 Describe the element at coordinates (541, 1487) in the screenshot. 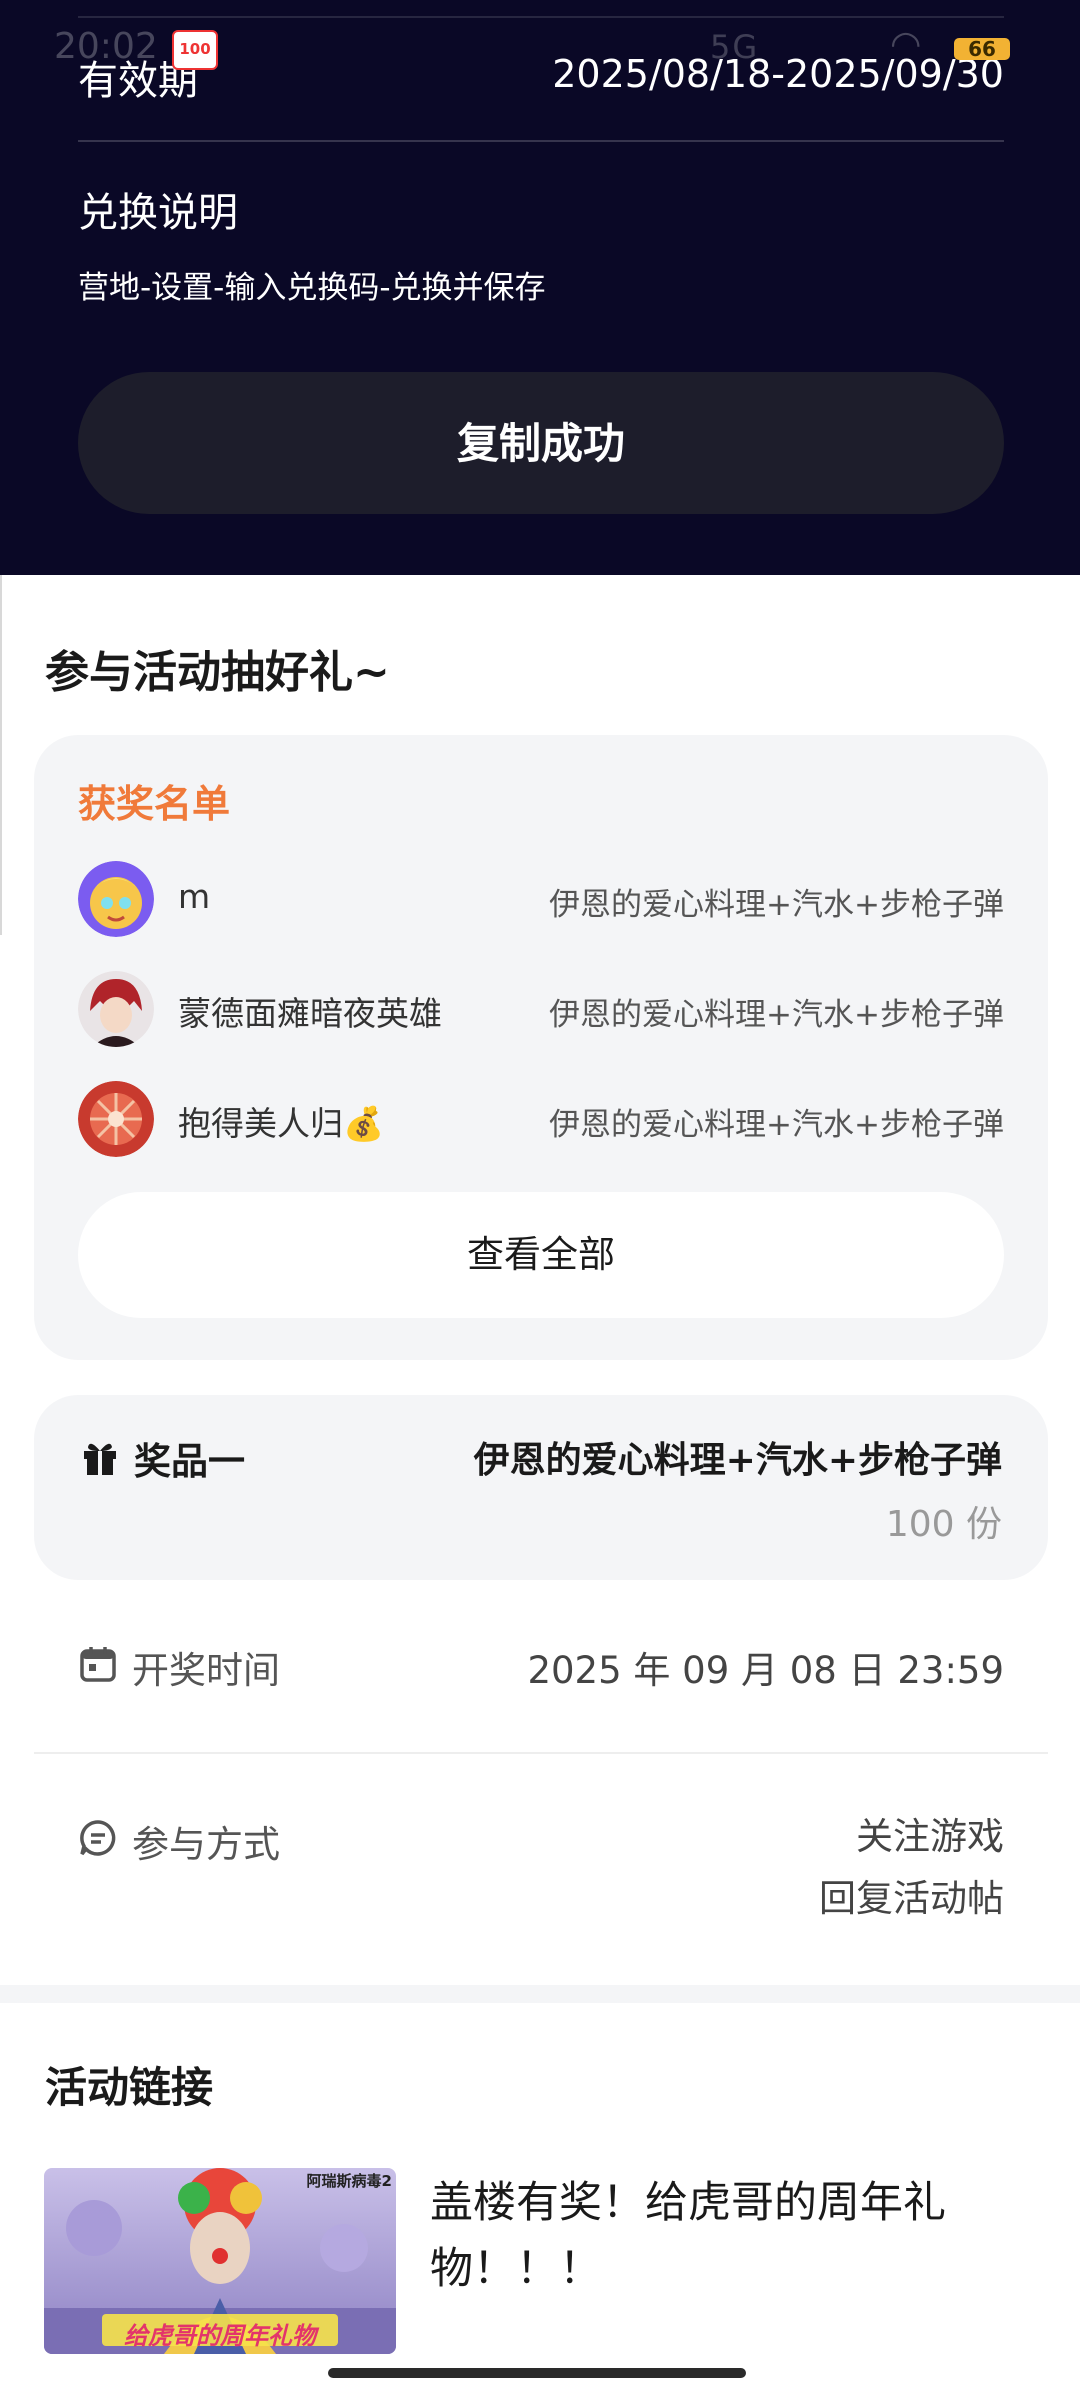

I see `prize-card: 奖品一 伊恩的爱心料理+汽水+步枪子弹 100 份` at that location.